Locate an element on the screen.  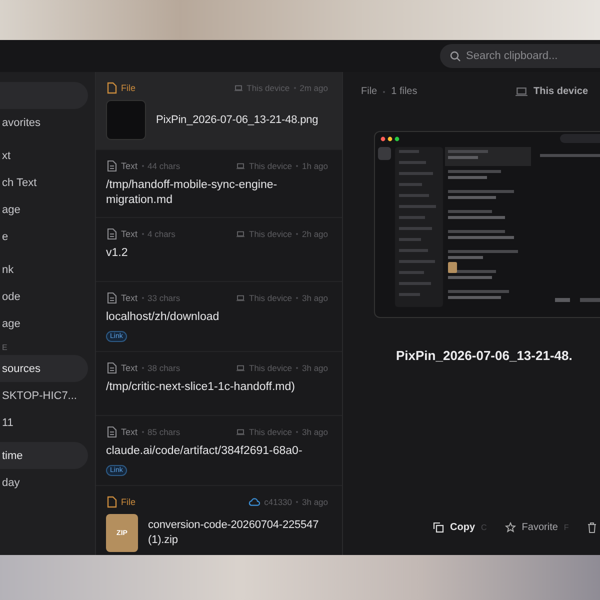
char-count: 38 chars is located at coordinates (164, 368).